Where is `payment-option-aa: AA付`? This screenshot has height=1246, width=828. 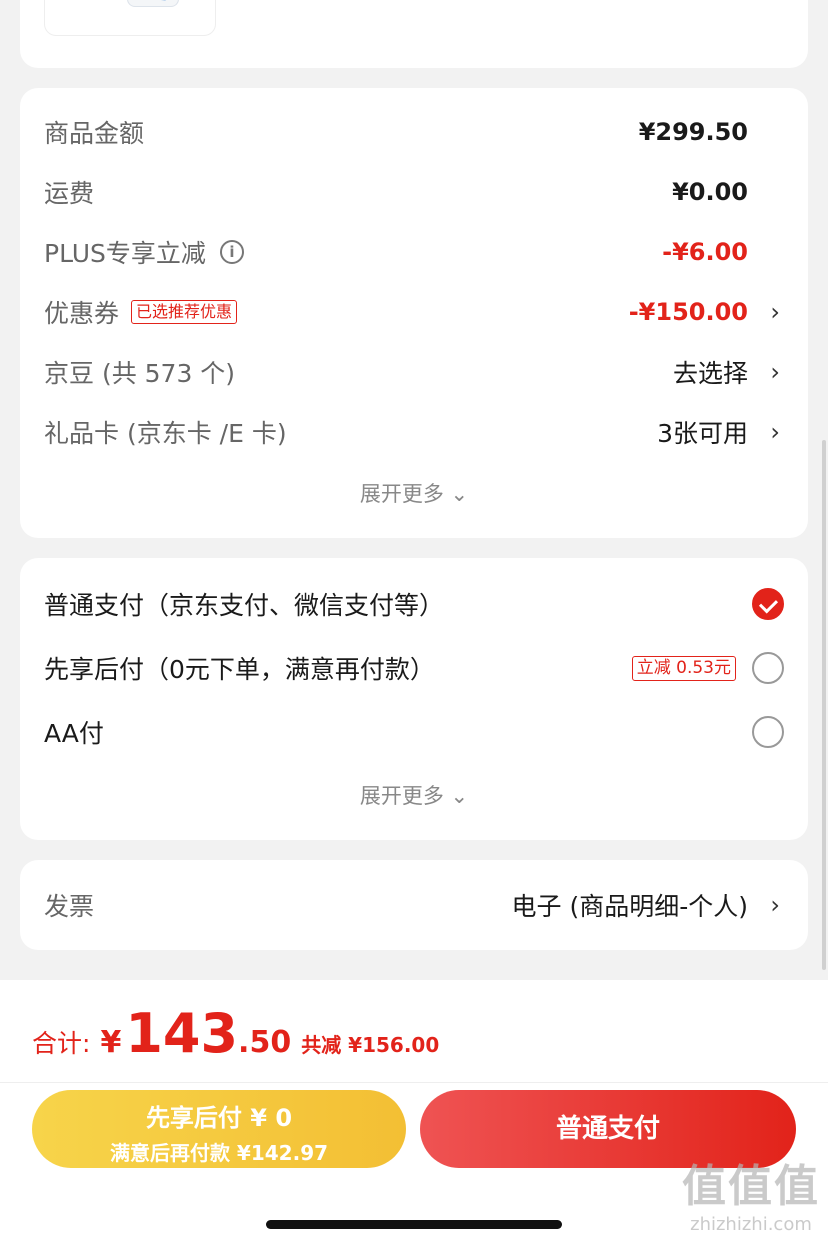 payment-option-aa: AA付 is located at coordinates (414, 732).